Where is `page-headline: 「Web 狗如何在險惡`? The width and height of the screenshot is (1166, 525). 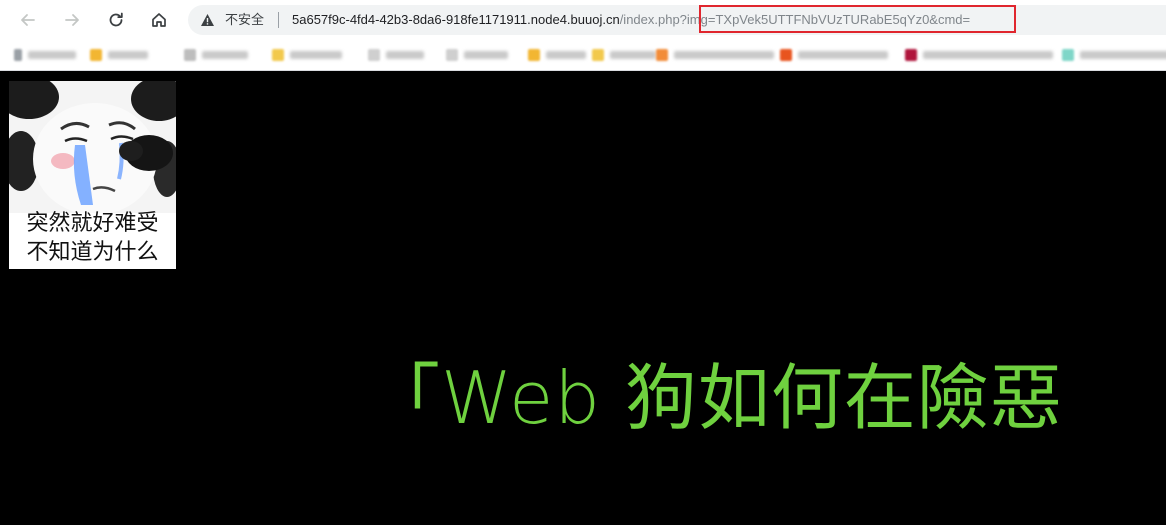
page-headline: 「Web 狗如何在險惡 is located at coordinates (715, 398).